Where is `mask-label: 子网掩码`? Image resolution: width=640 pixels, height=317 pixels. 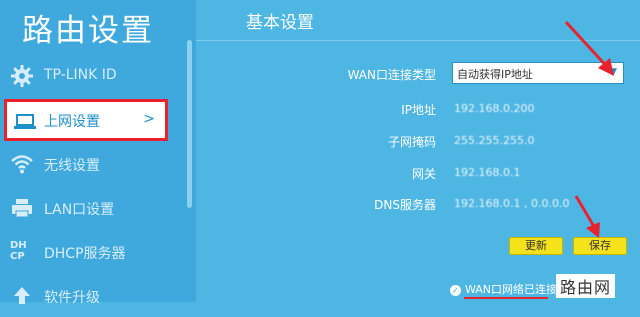 mask-label: 子网掩码 is located at coordinates (411, 142).